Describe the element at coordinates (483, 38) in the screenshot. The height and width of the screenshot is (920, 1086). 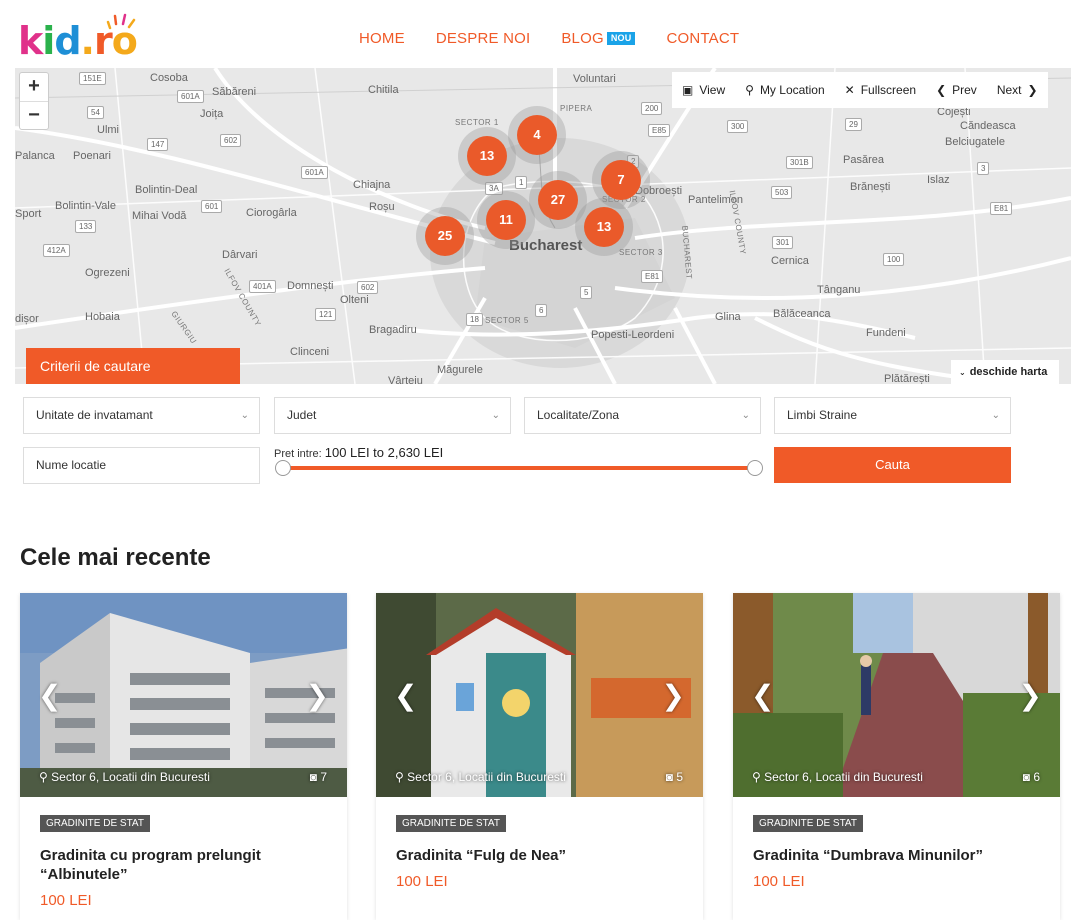
I see `nav-despre-noi: DESPRE NOI` at that location.